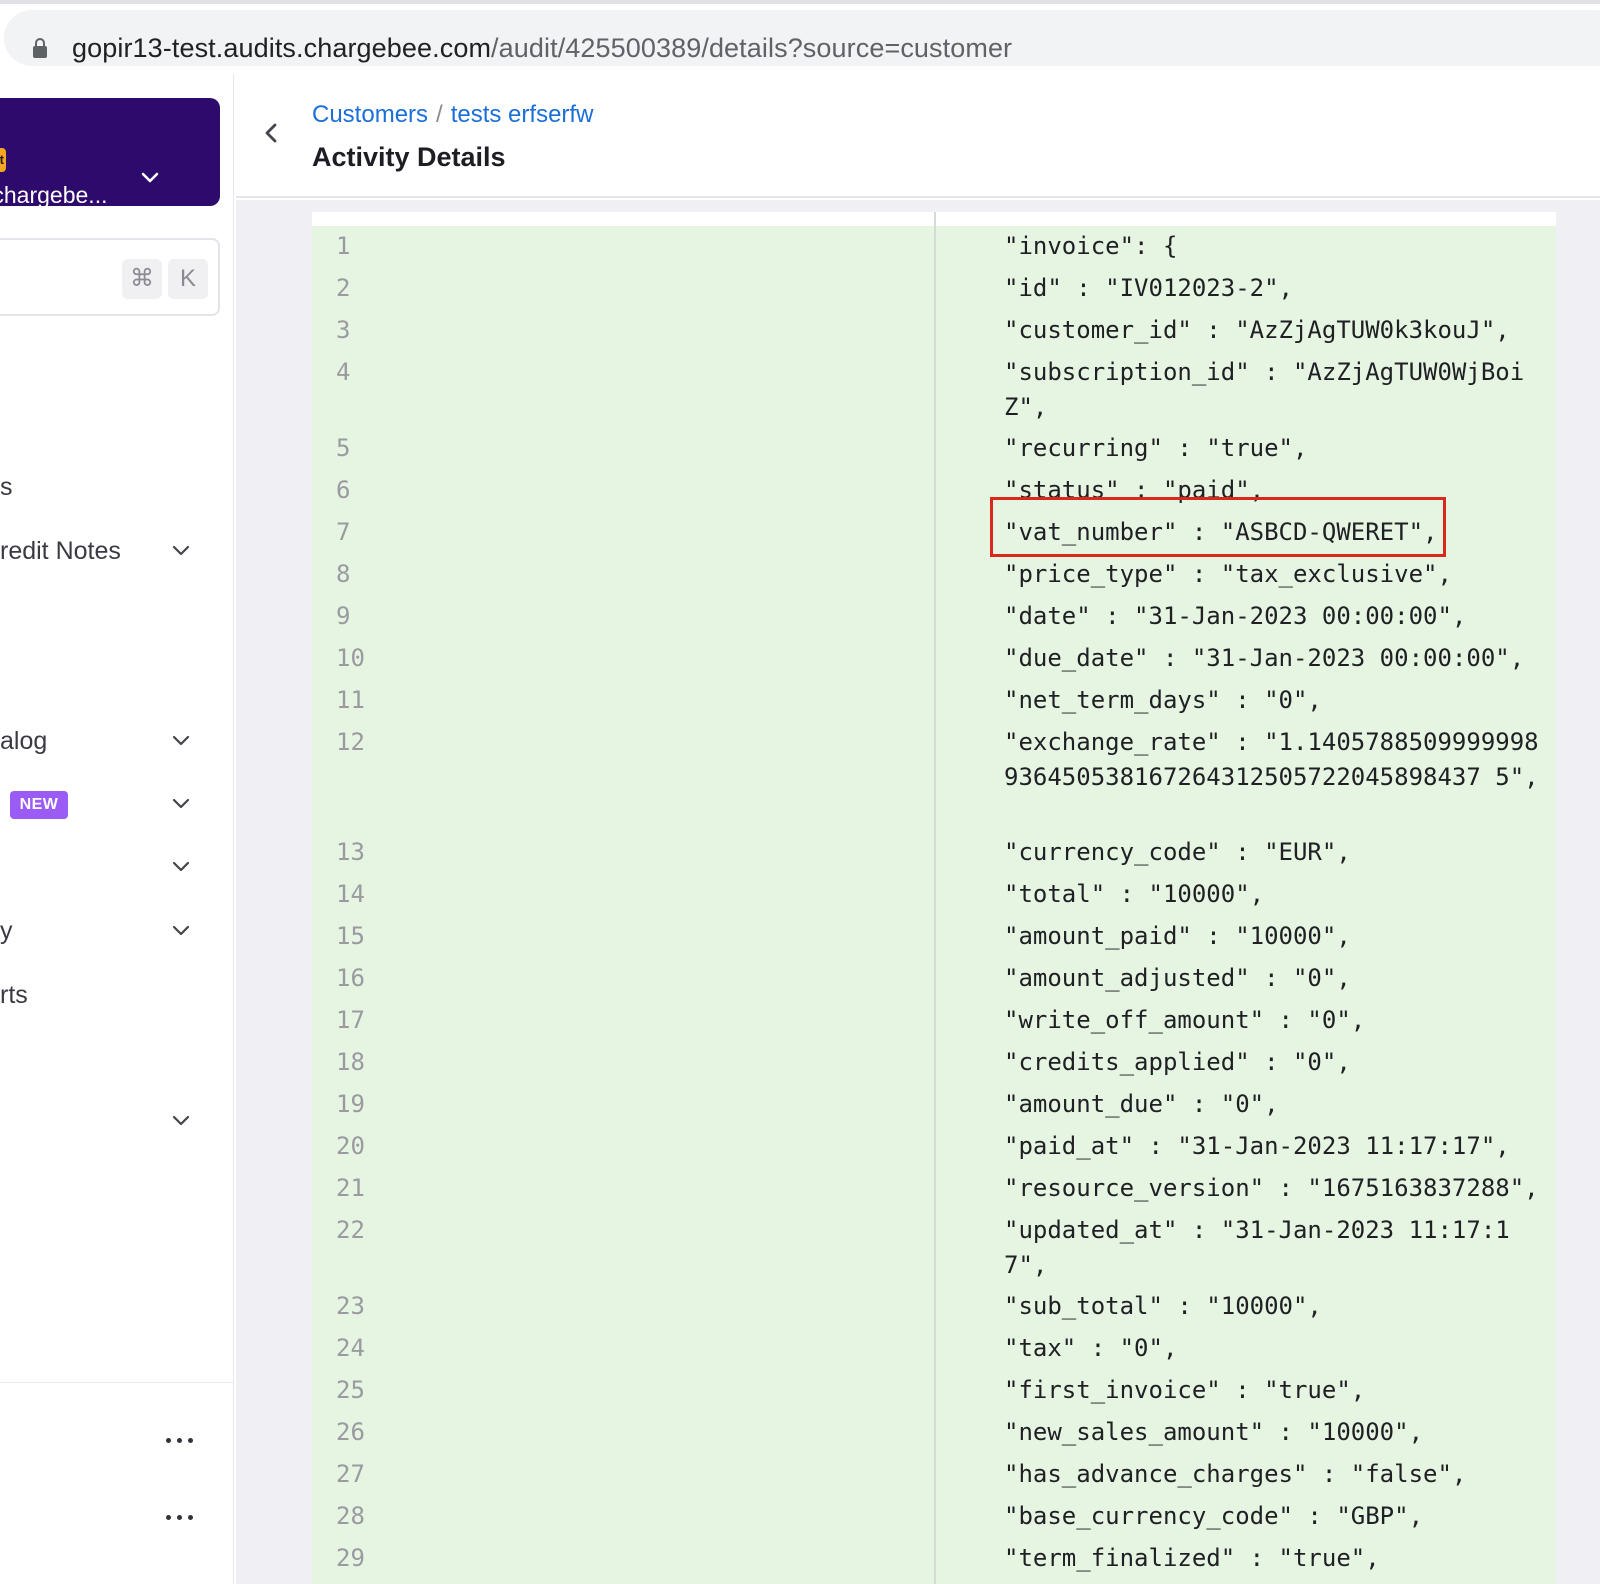 The width and height of the screenshot is (1600, 1584). Describe the element at coordinates (350, 894) in the screenshot. I see `line-number: 14` at that location.